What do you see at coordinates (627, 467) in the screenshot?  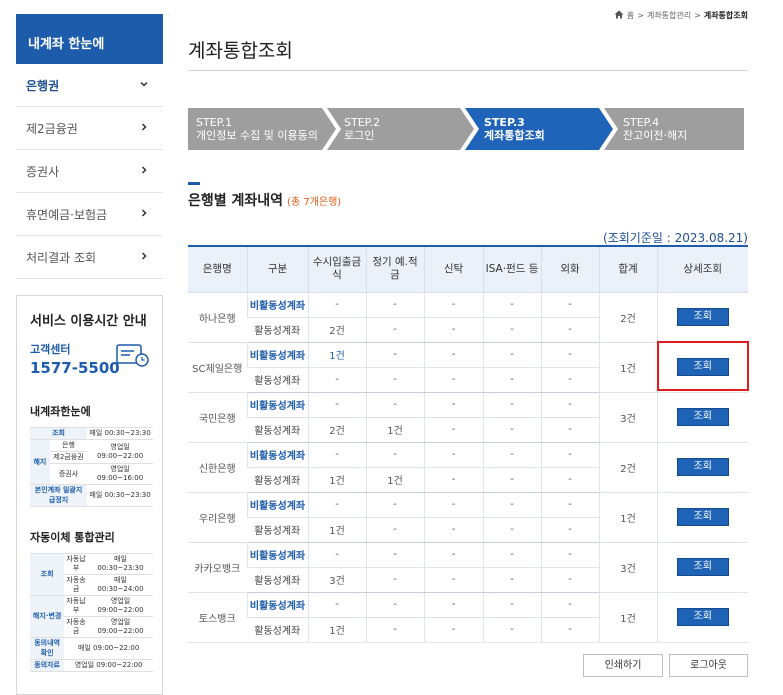 I see `bank-total: 2건` at bounding box center [627, 467].